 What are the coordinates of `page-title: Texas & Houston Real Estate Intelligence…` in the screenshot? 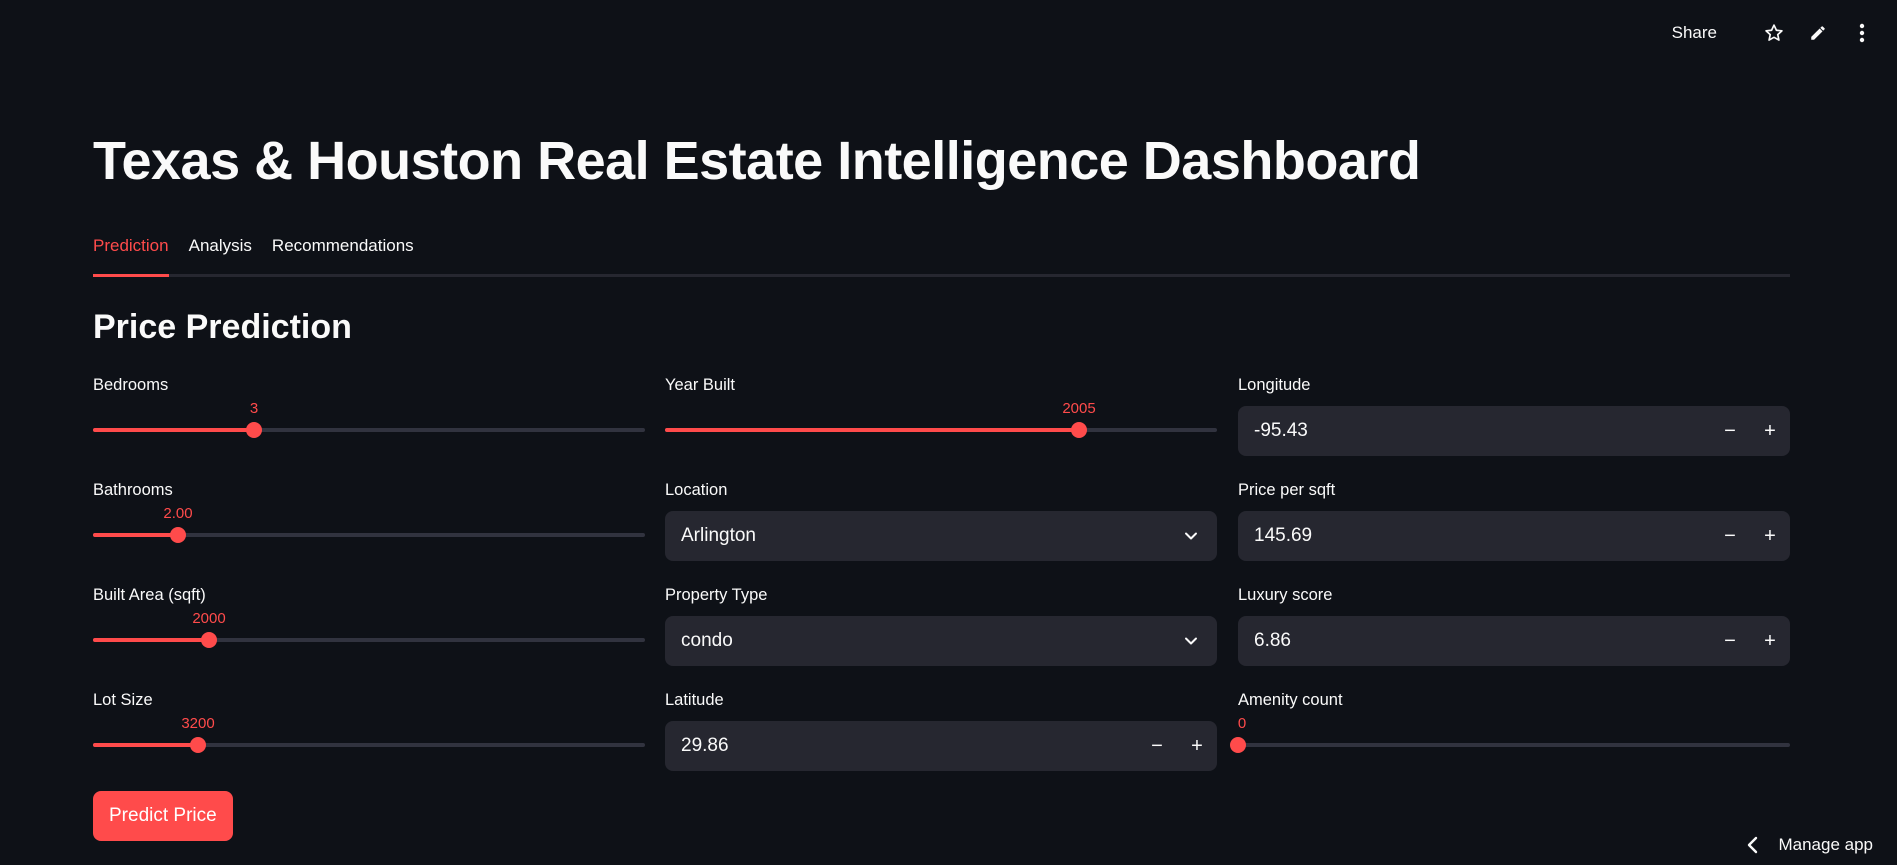 It's located at (757, 161).